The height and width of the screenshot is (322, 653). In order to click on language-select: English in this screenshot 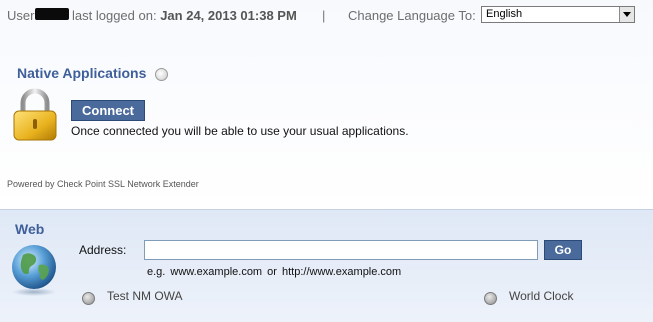, I will do `click(558, 14)`.